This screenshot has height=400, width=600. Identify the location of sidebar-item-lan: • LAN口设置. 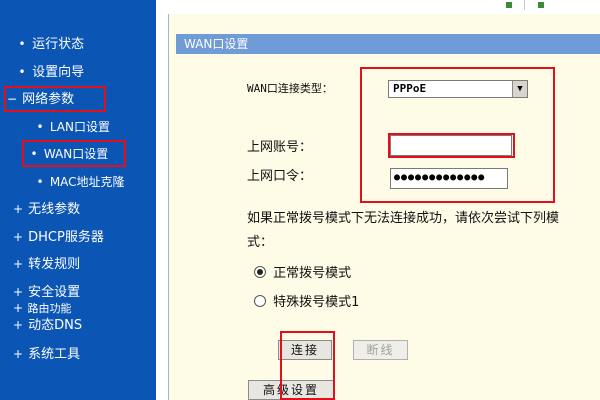
(72, 127).